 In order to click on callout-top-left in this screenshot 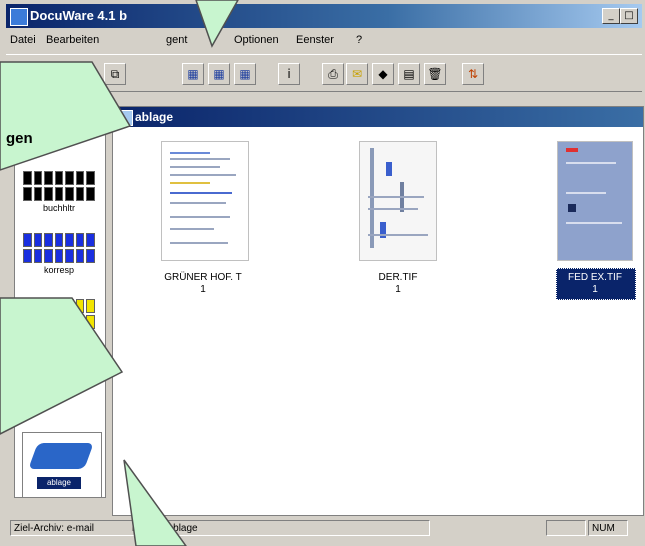, I will do `click(66, 116)`.